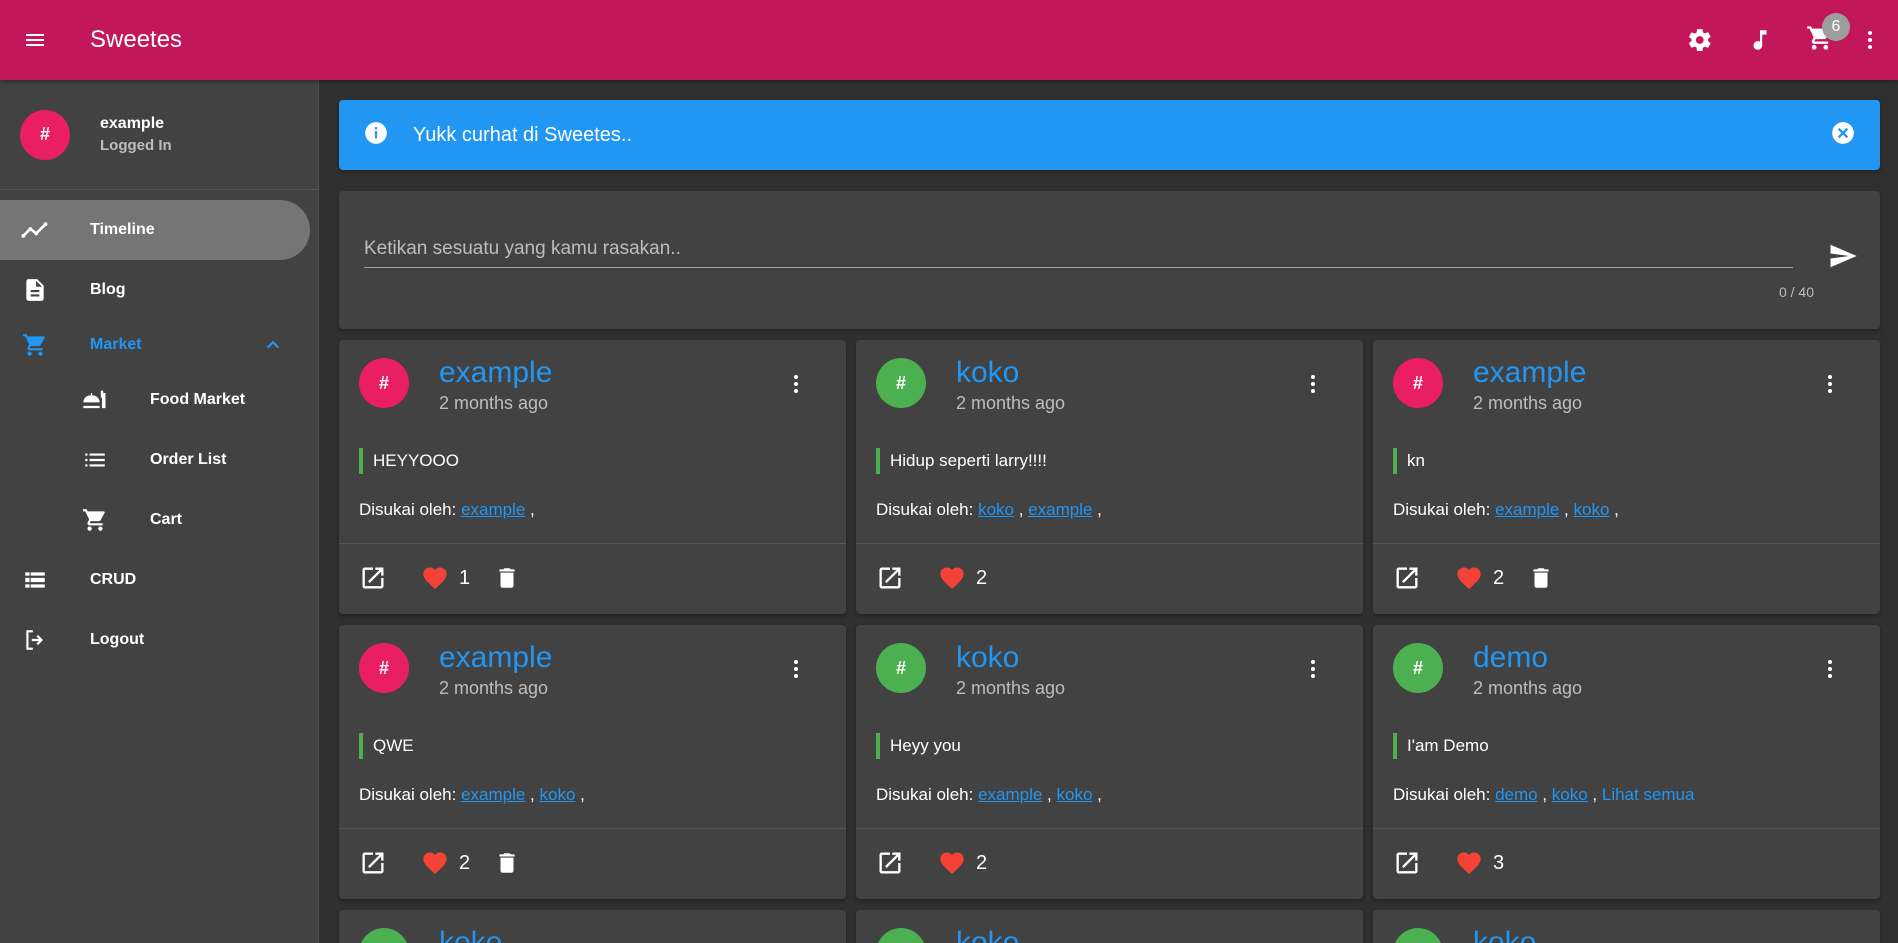 Image resolution: width=1898 pixels, height=943 pixels. Describe the element at coordinates (136, 39) in the screenshot. I see `app-title: Sweetes` at that location.